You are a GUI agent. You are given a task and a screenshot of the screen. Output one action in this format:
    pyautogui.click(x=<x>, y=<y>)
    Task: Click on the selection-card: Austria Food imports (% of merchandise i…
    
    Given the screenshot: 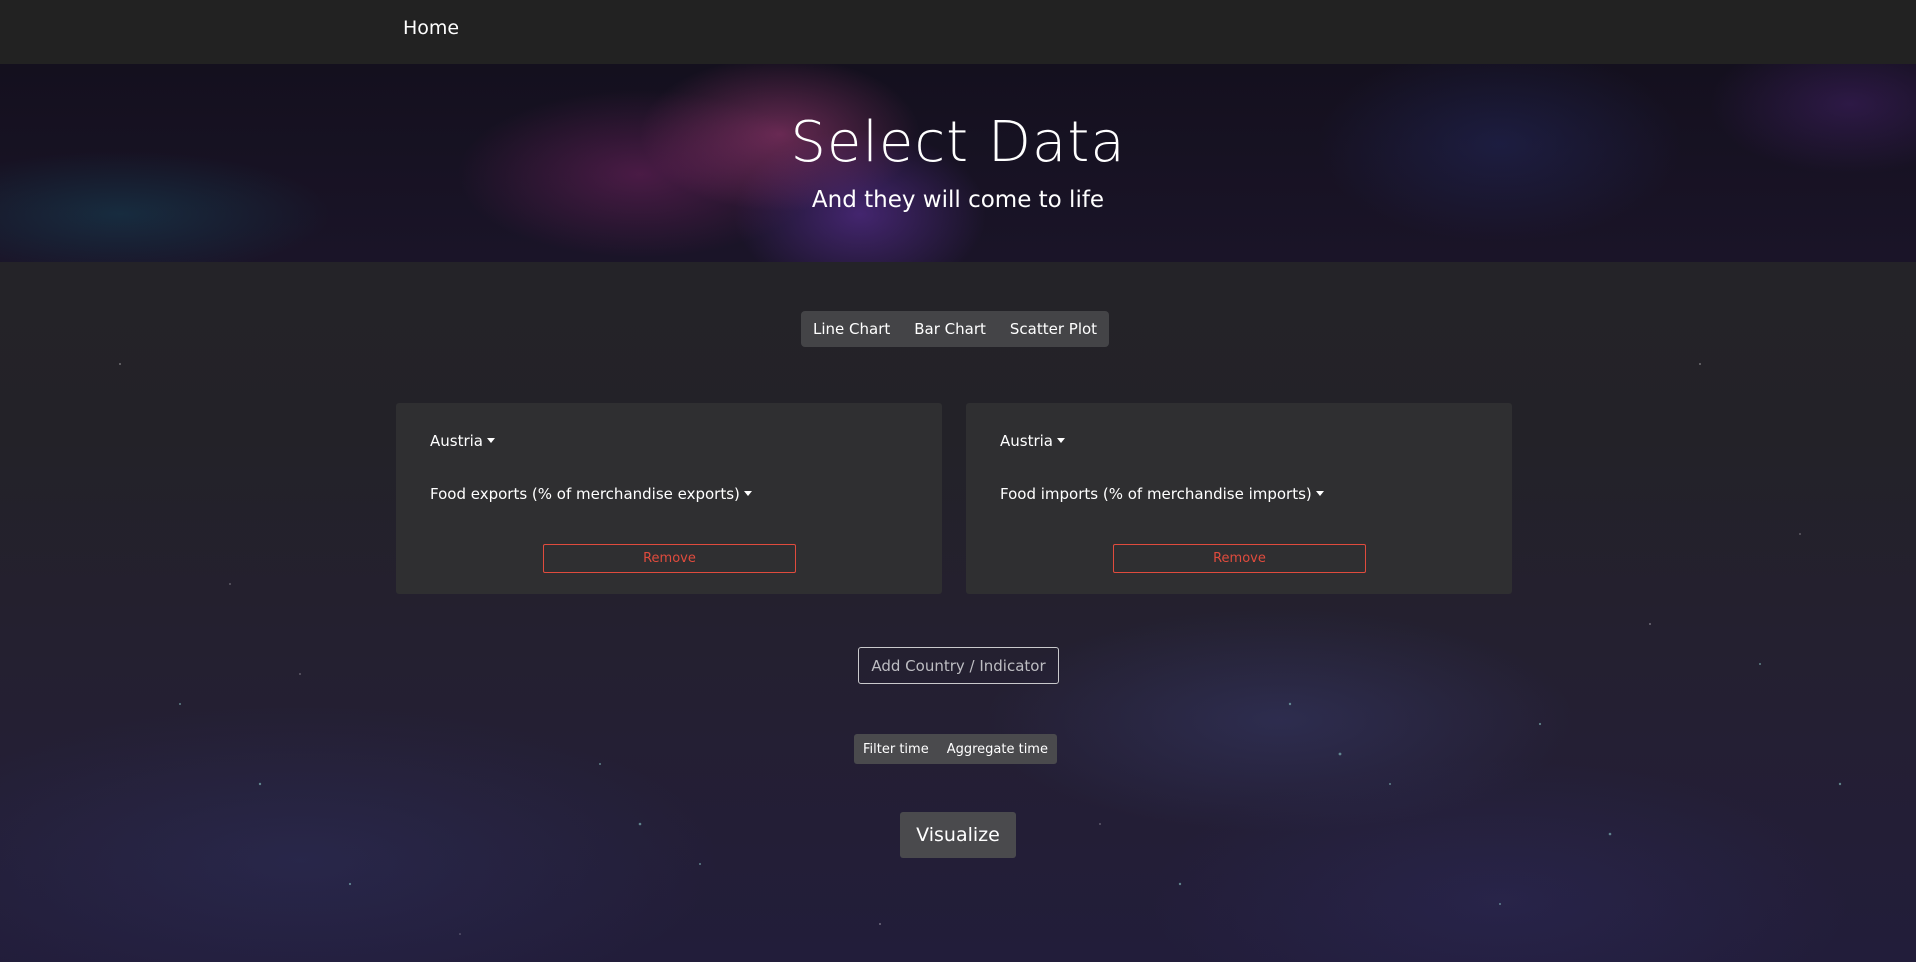 What is the action you would take?
    pyautogui.click(x=1239, y=498)
    